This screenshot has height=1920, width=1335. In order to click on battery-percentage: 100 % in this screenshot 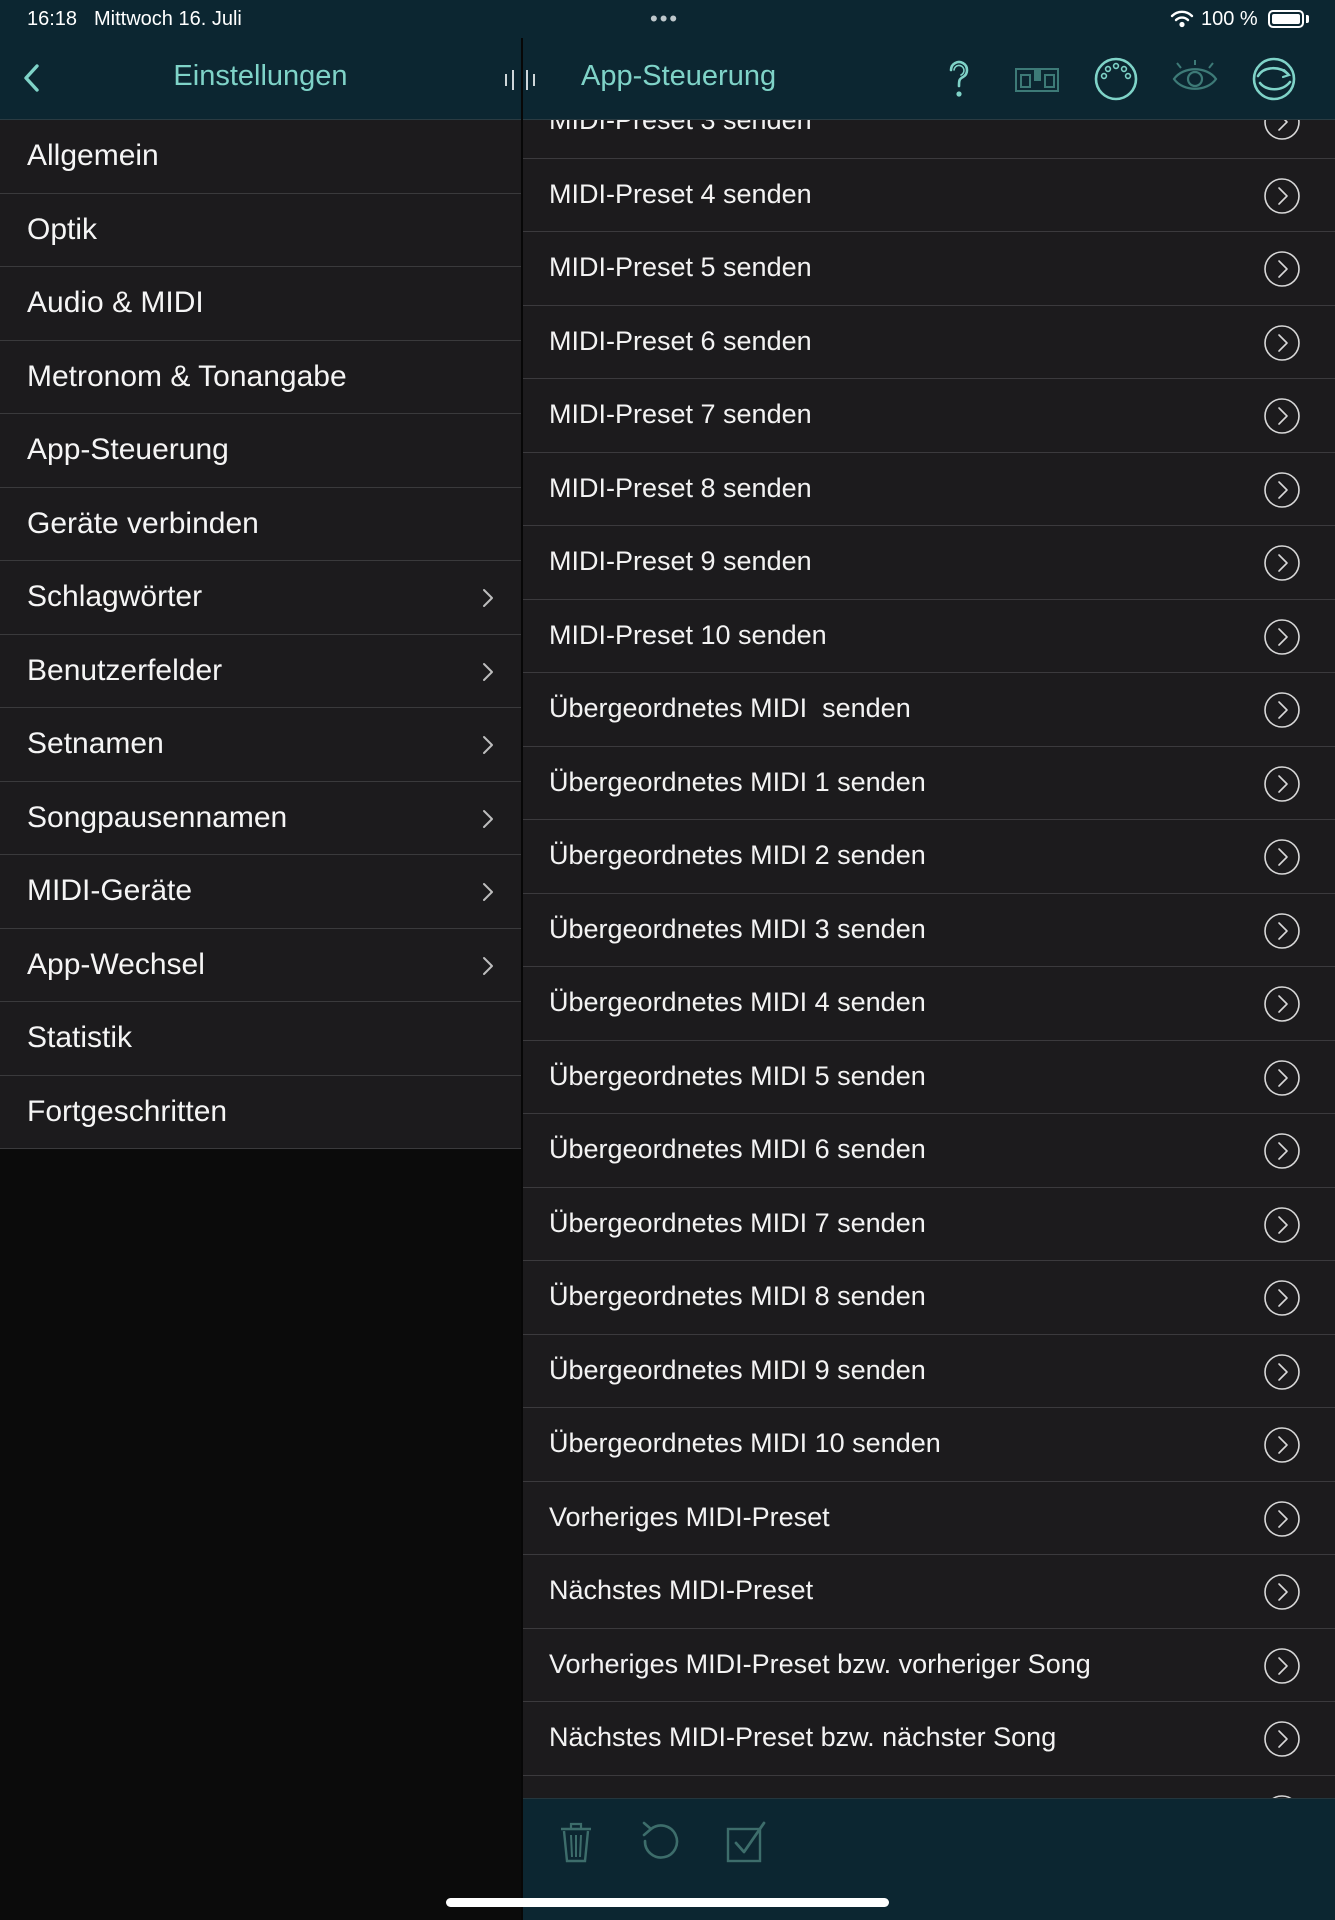, I will do `click(1229, 19)`.